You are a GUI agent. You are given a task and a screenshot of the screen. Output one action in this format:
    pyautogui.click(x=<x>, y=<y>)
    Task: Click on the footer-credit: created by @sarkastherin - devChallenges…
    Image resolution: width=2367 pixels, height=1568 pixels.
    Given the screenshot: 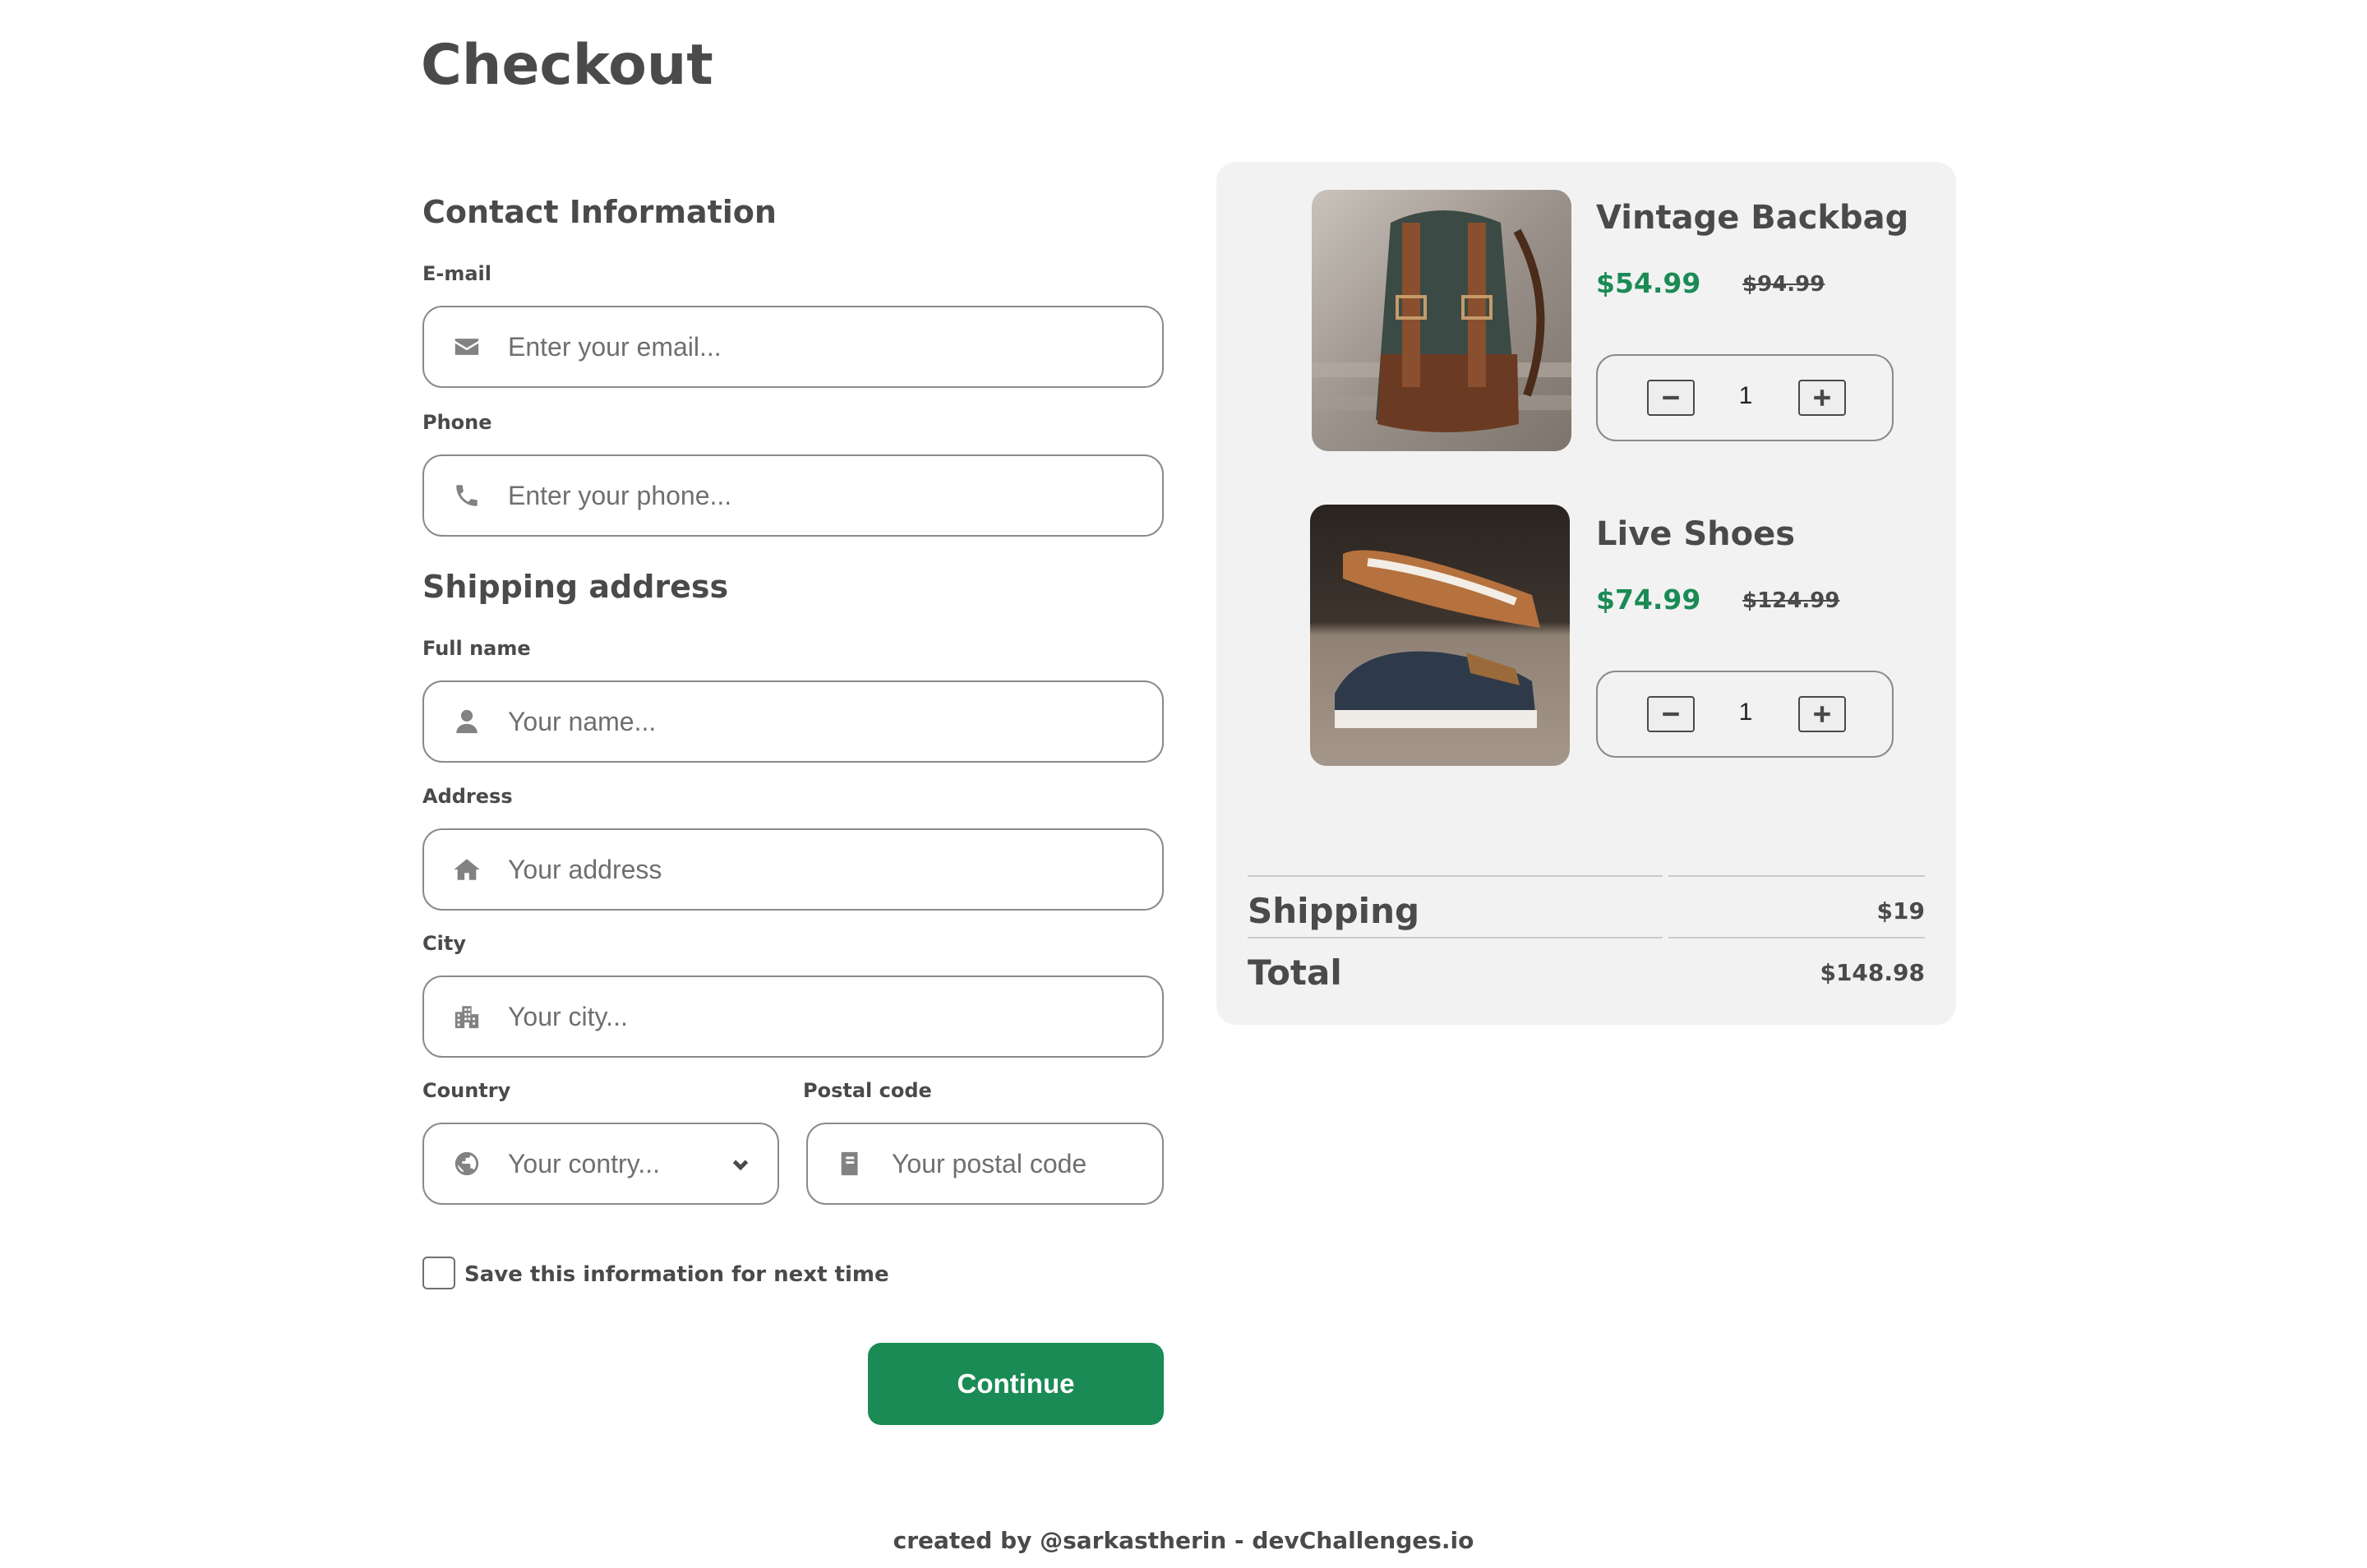 What is the action you would take?
    pyautogui.click(x=1183, y=1540)
    